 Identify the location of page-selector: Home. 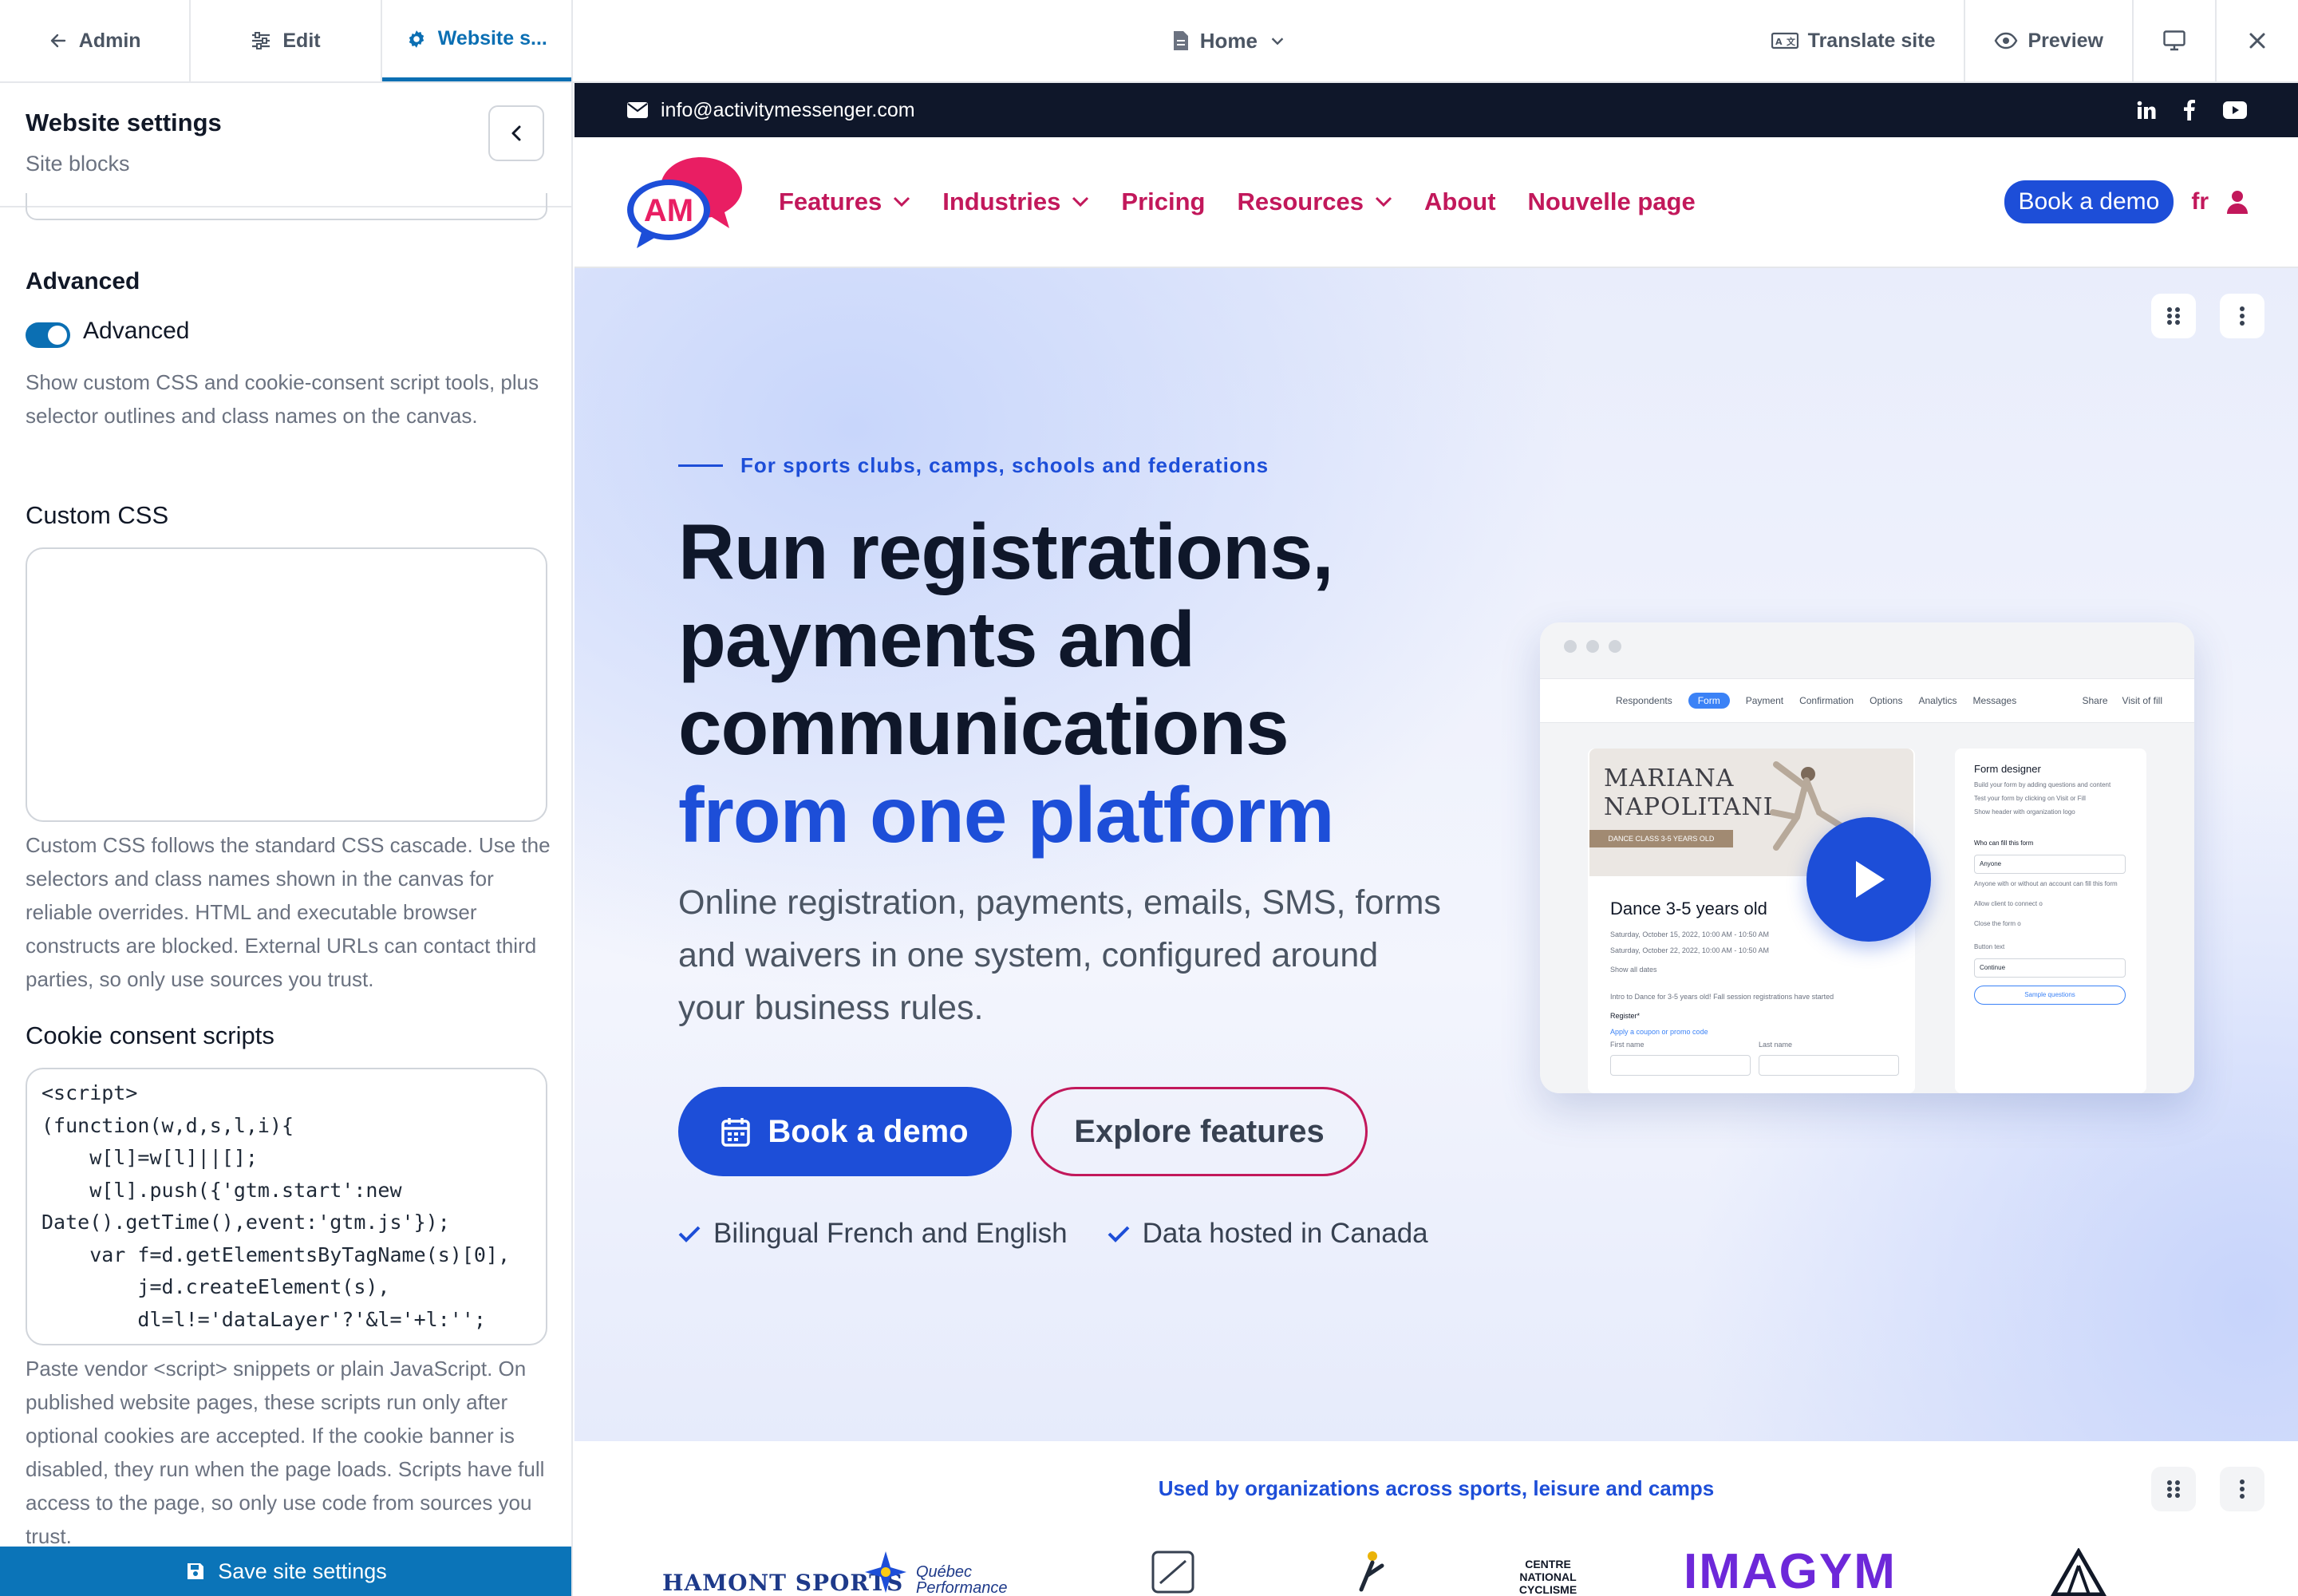
(1158, 40).